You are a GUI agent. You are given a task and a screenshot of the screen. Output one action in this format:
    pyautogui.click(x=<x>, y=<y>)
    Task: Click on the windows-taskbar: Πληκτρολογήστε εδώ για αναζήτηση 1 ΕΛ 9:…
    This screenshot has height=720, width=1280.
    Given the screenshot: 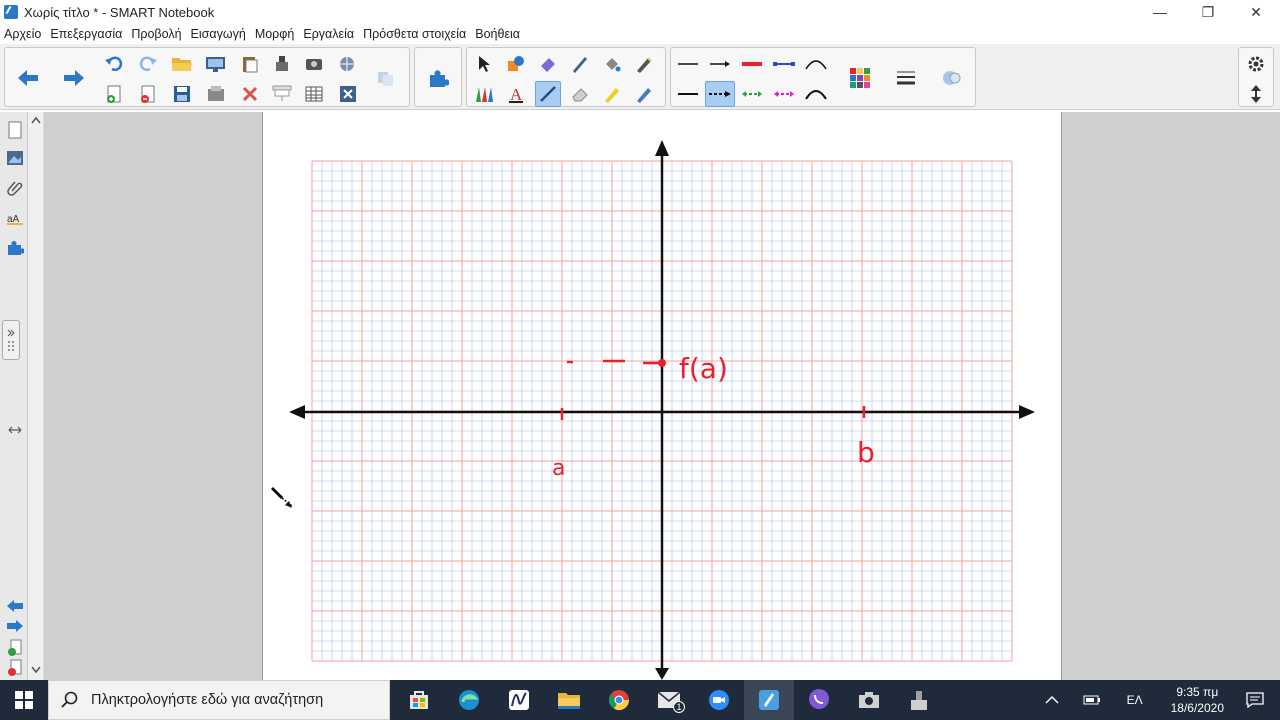 What is the action you would take?
    pyautogui.click(x=640, y=700)
    